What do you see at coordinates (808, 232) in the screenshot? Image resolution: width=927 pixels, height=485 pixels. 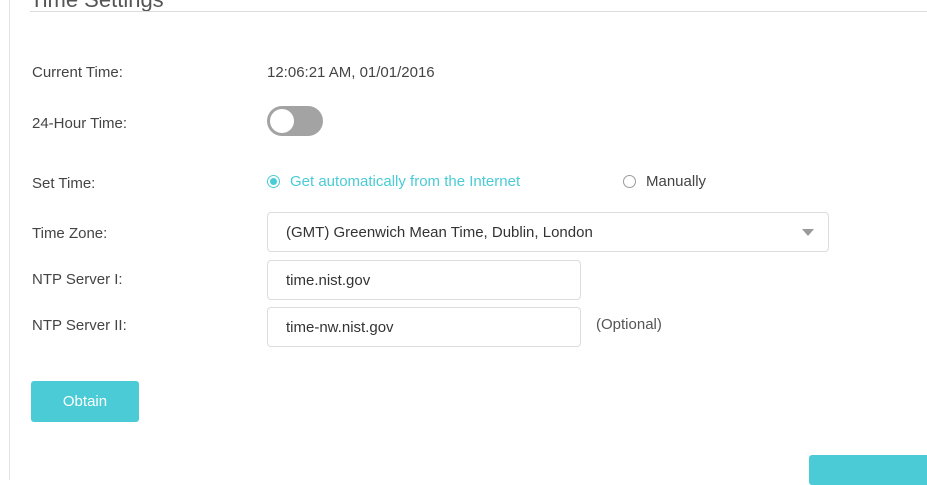 I see `caret-down-icon` at bounding box center [808, 232].